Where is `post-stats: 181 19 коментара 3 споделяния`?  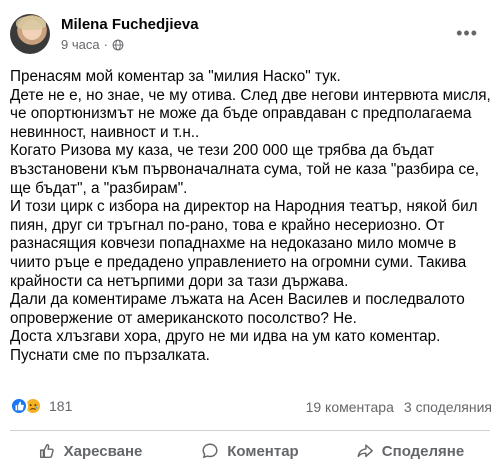 post-stats: 181 19 коментара 3 споделяния is located at coordinates (251, 408).